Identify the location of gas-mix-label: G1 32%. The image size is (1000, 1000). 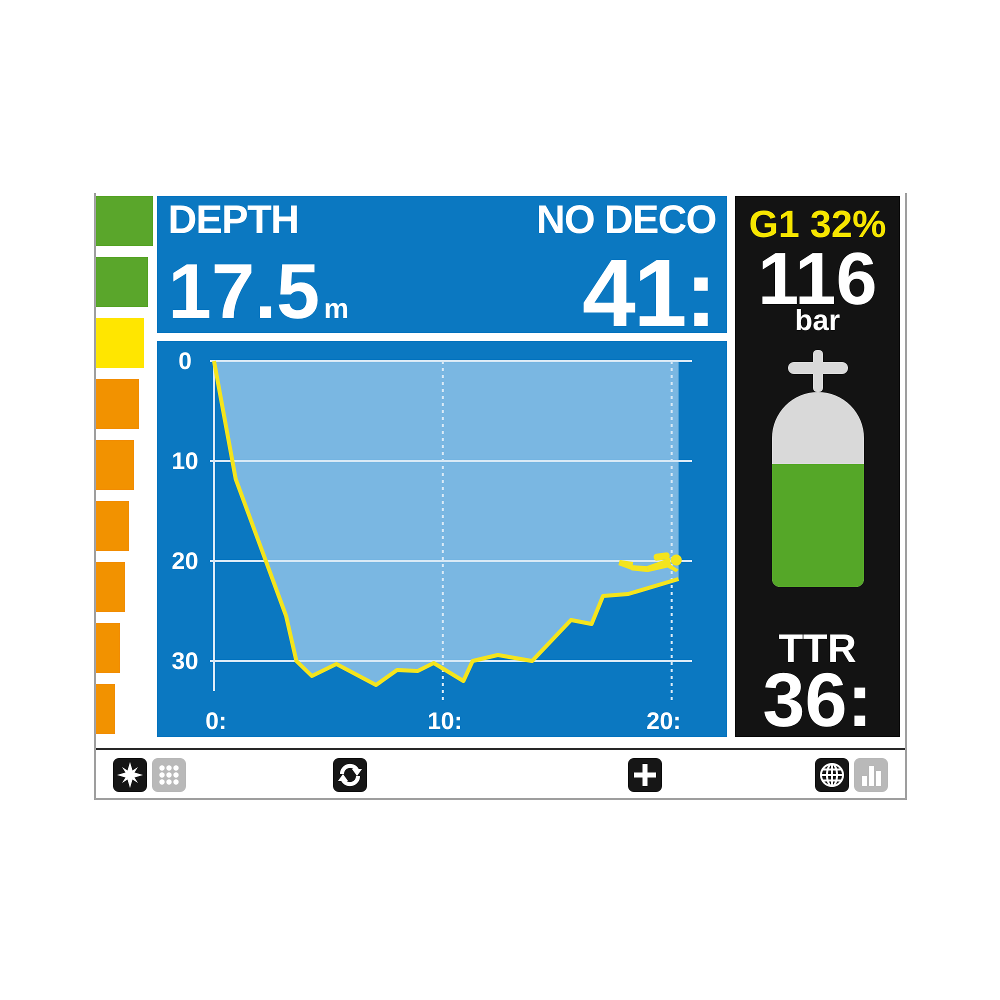
(817, 225).